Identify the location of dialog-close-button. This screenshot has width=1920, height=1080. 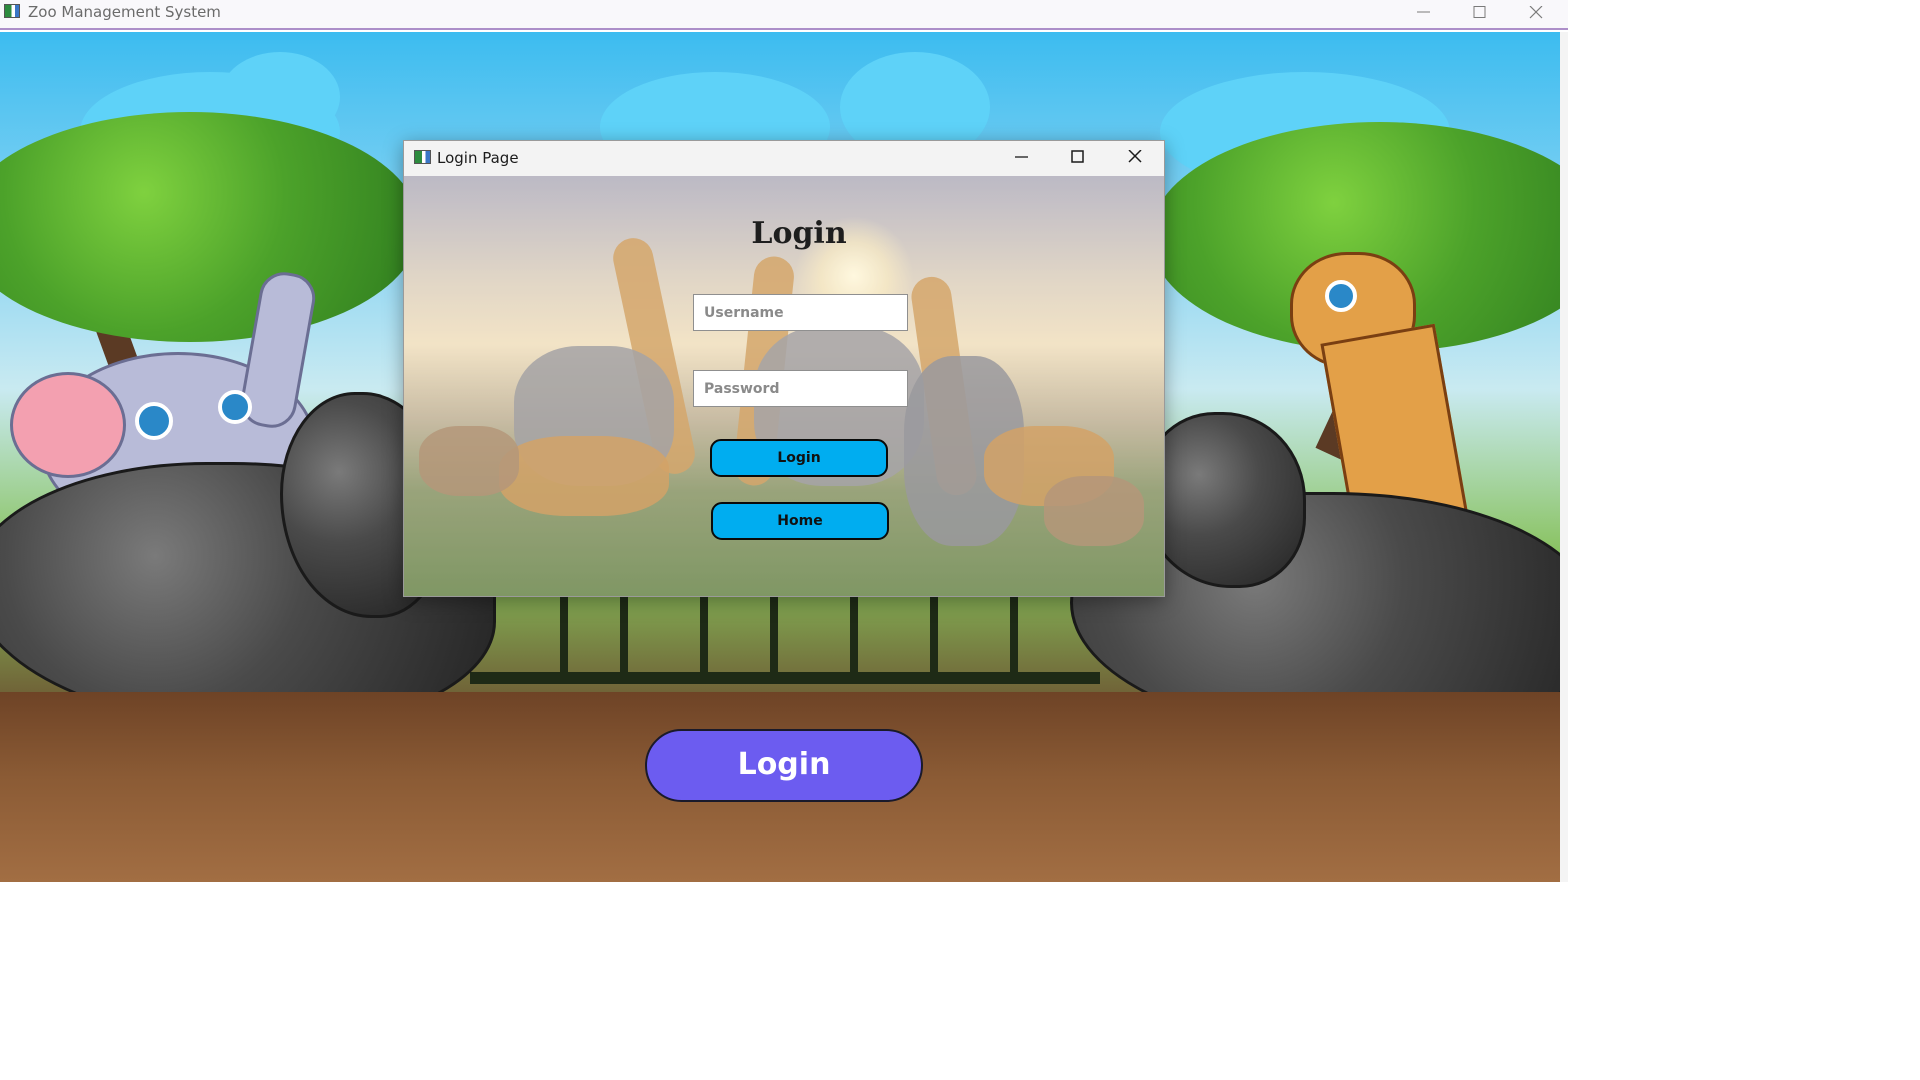
(1136, 158).